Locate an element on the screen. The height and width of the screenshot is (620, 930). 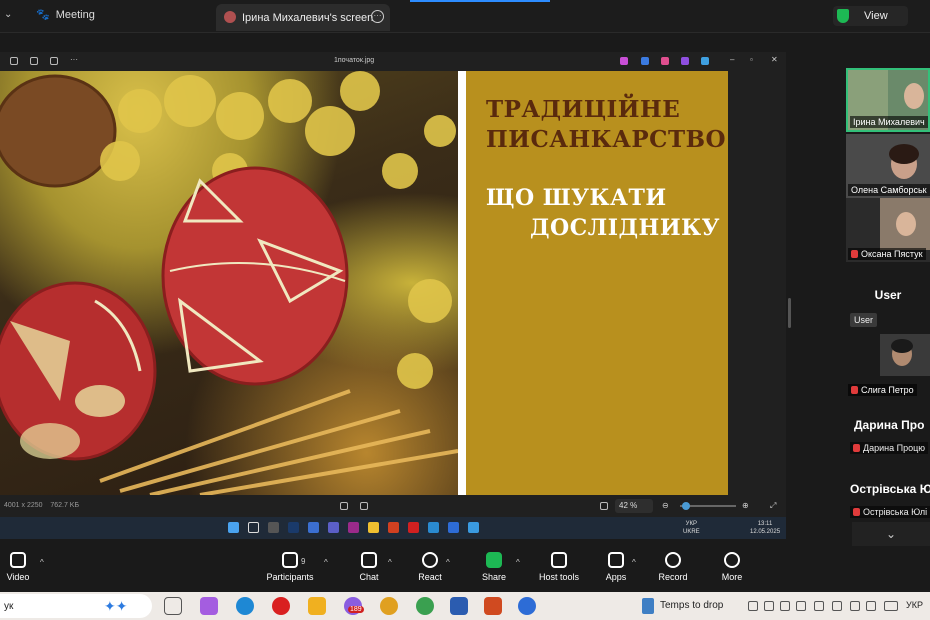
participant-name: Острівська Юлі is located at coordinates (890, 512).